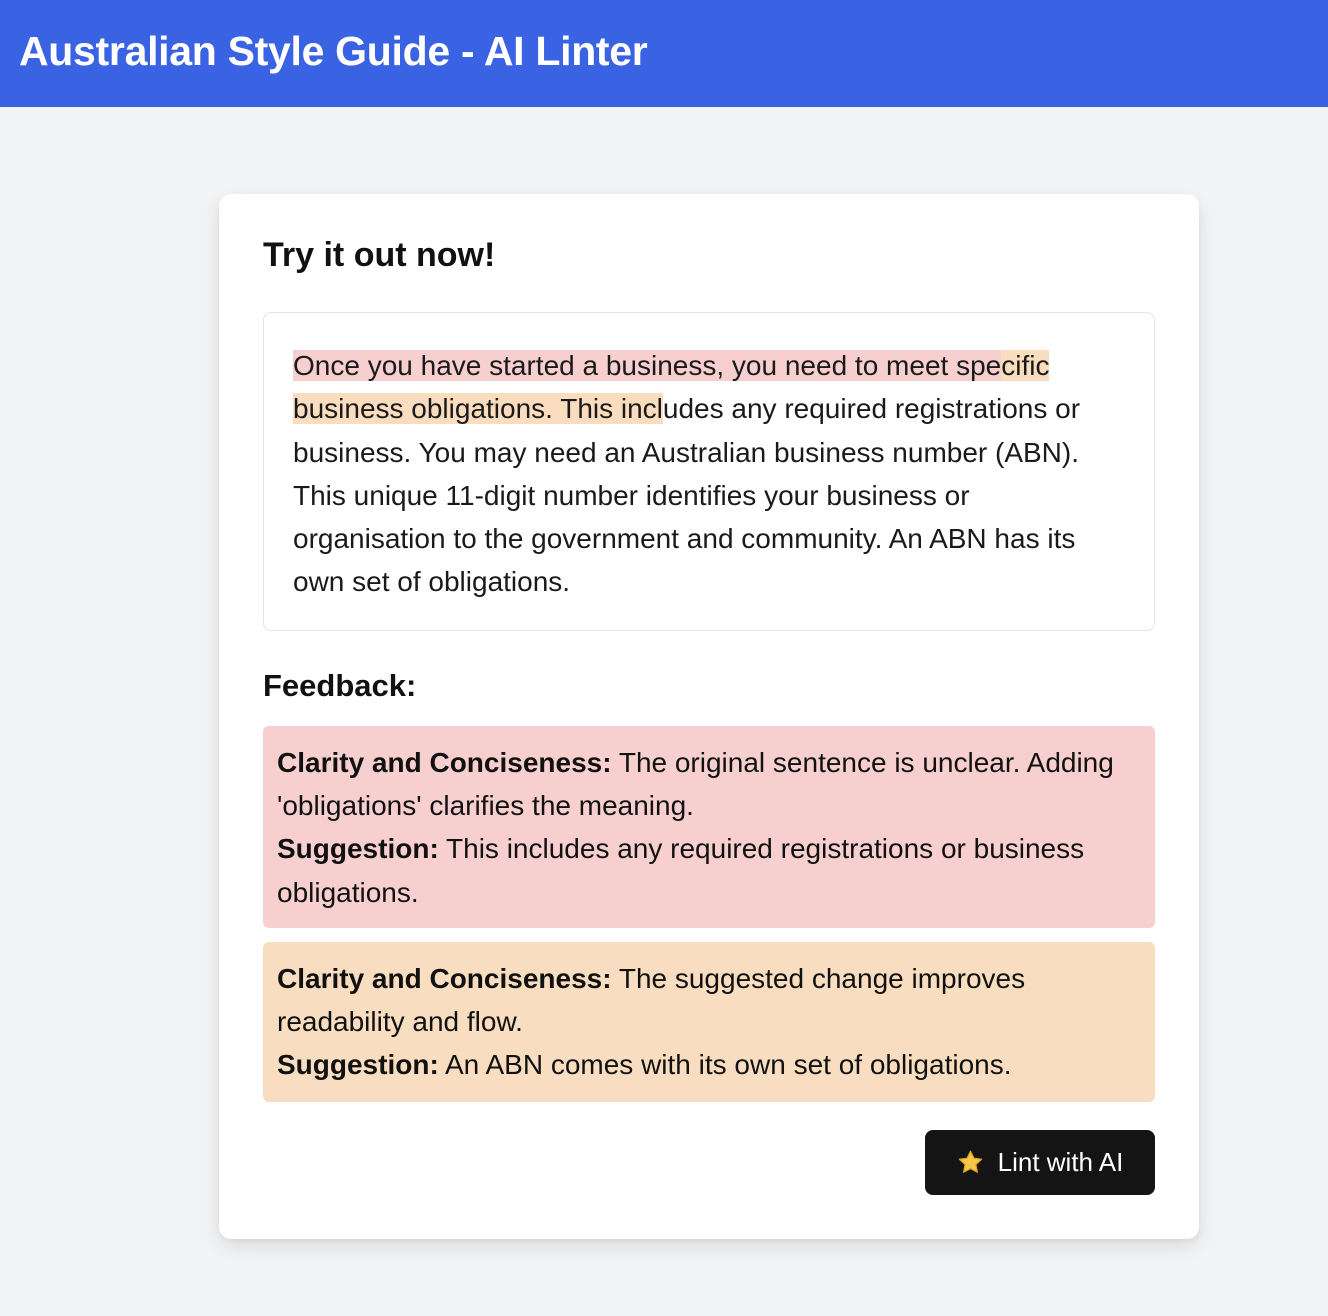  Describe the element at coordinates (379, 255) in the screenshot. I see `card-title: Try it out now!` at that location.